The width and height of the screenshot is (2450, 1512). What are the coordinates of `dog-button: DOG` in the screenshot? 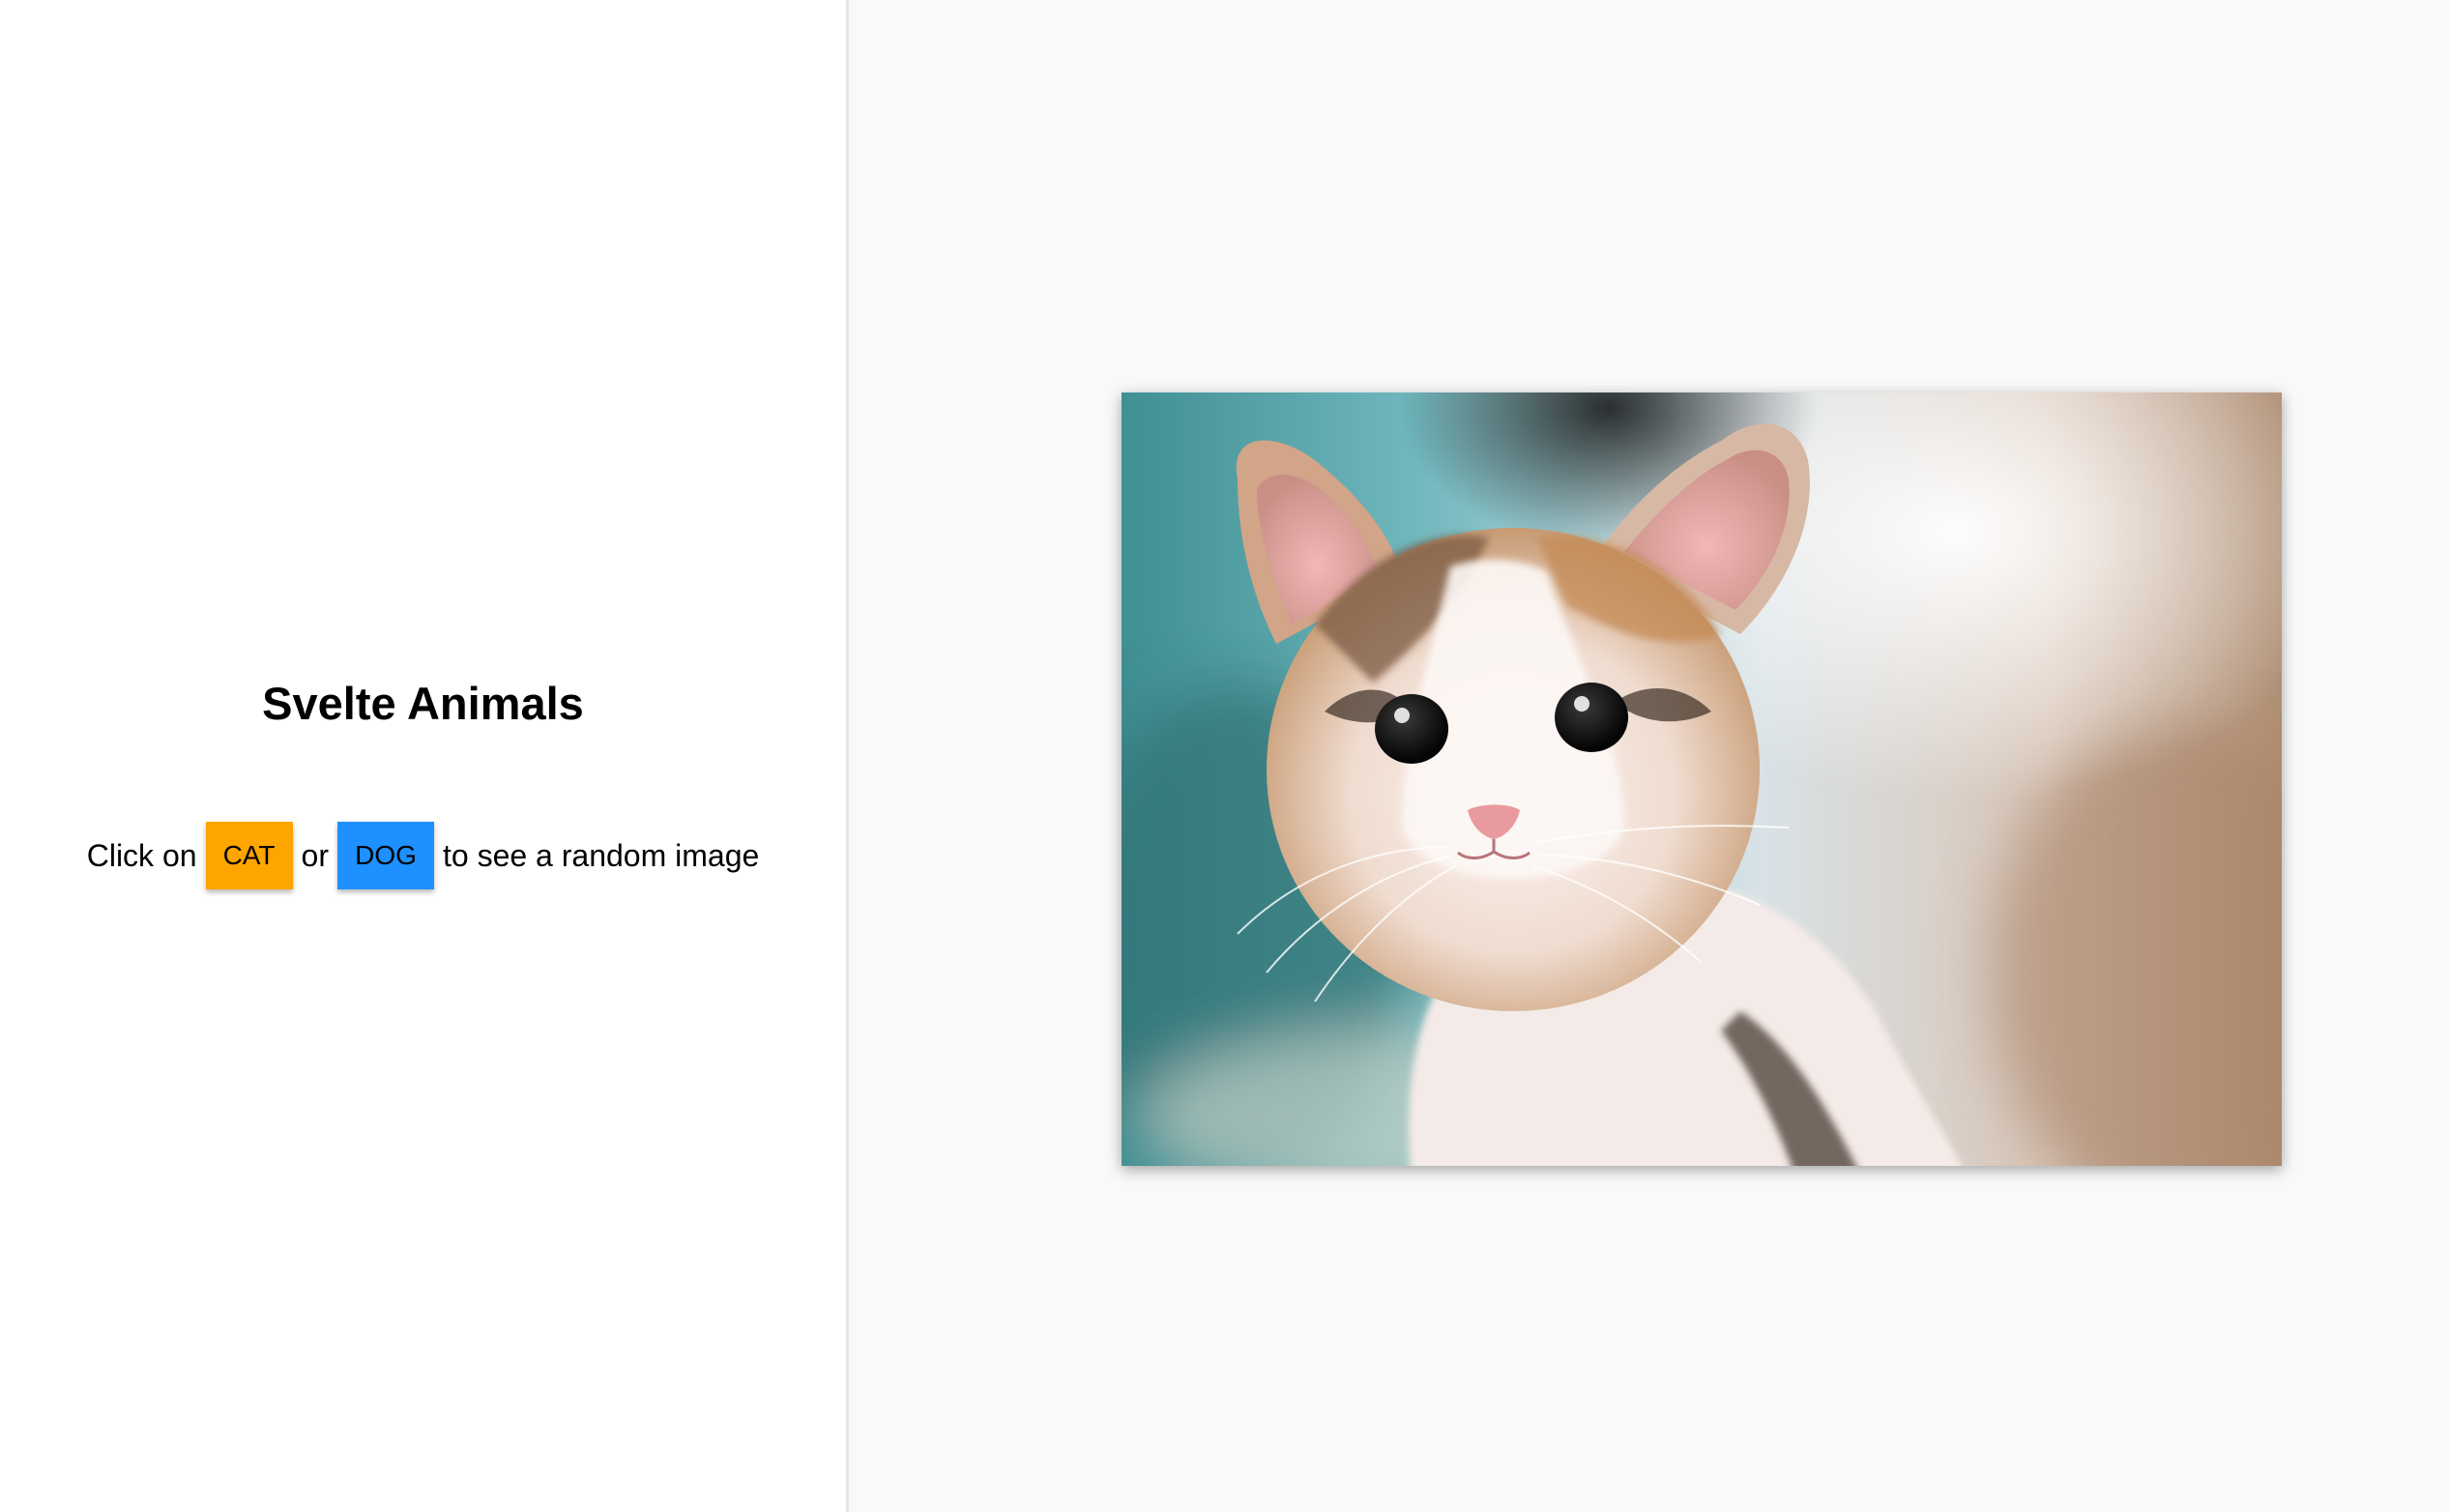 It's located at (385, 855).